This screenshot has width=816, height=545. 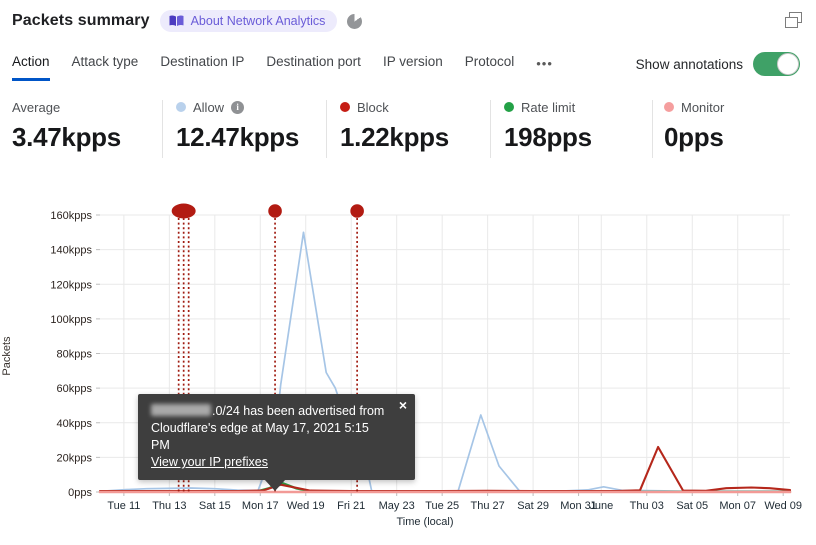 What do you see at coordinates (7, 356) in the screenshot?
I see `y-axis-title: Packets` at bounding box center [7, 356].